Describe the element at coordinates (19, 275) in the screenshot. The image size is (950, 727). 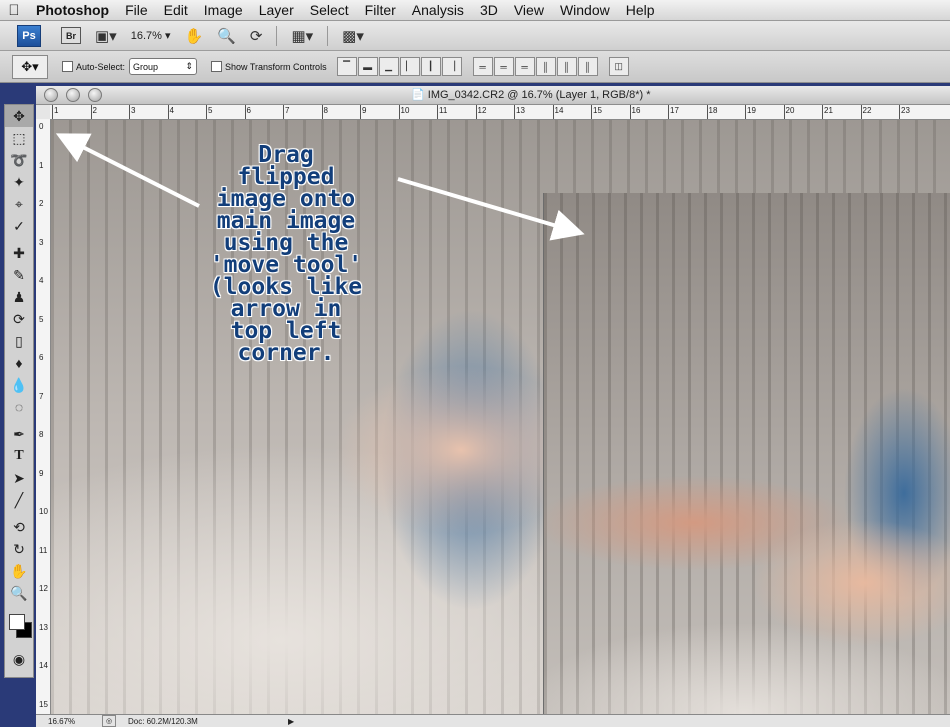
I see `brush-tool-icon: ✎` at that location.